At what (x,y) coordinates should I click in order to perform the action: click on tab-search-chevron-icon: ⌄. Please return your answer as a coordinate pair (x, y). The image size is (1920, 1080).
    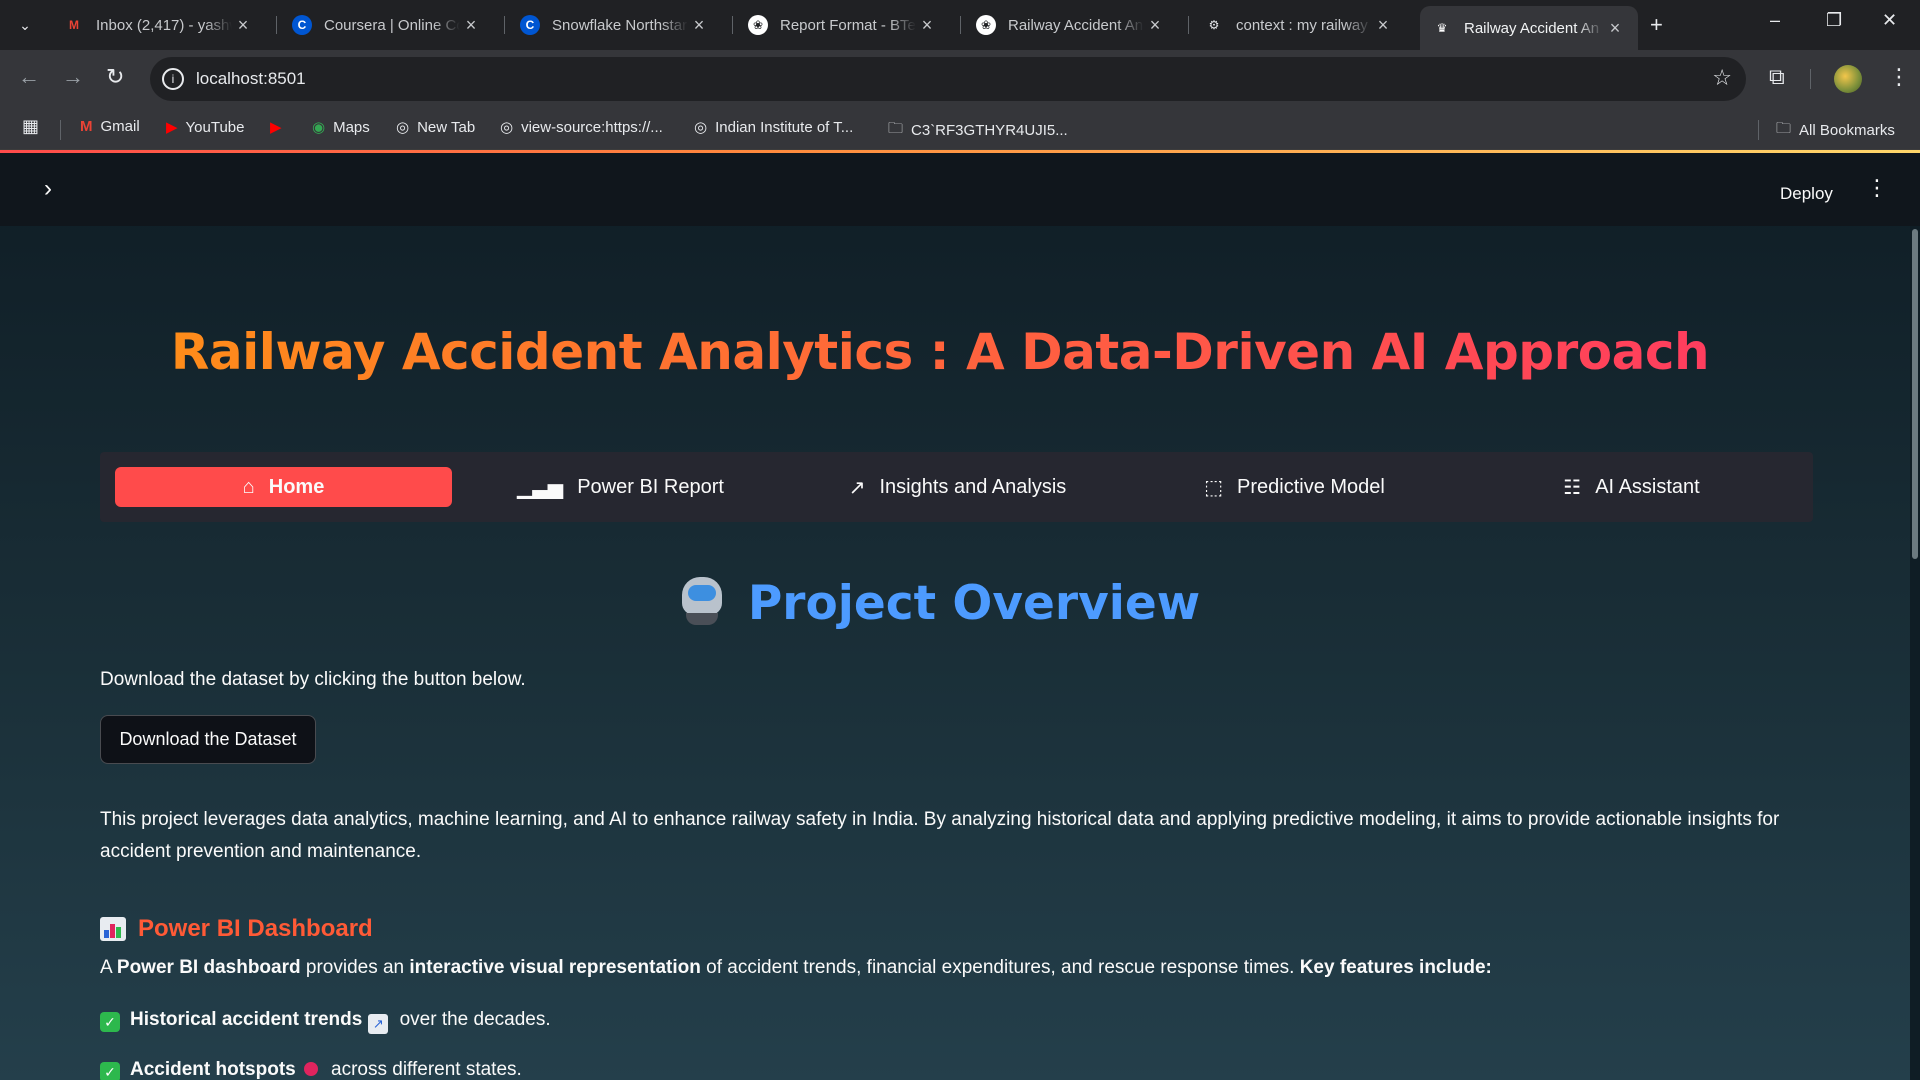
    Looking at the image, I should click on (25, 25).